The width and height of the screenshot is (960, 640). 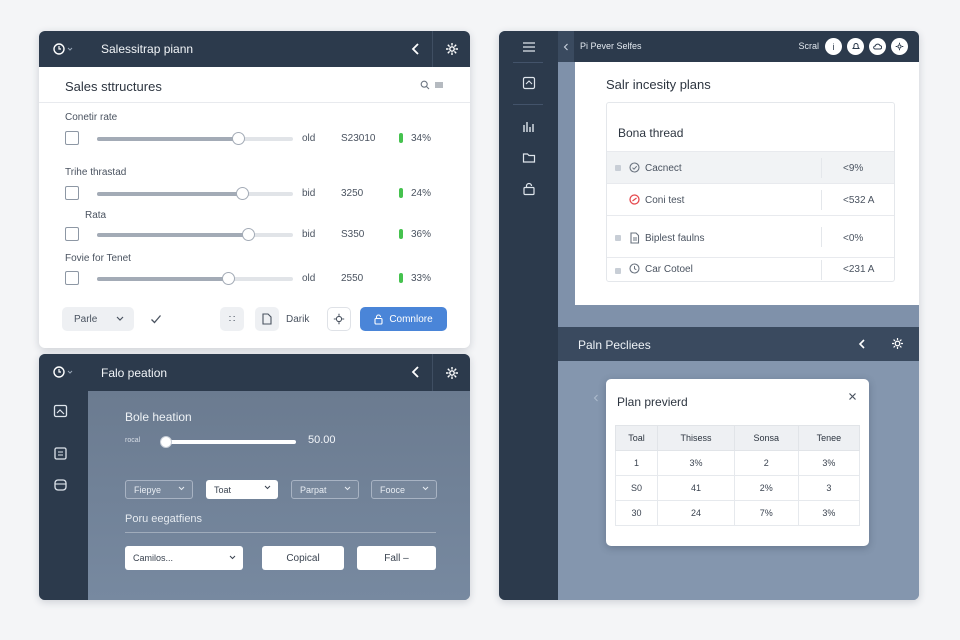 I want to click on slider-row-label: Rata, so click(x=96, y=215).